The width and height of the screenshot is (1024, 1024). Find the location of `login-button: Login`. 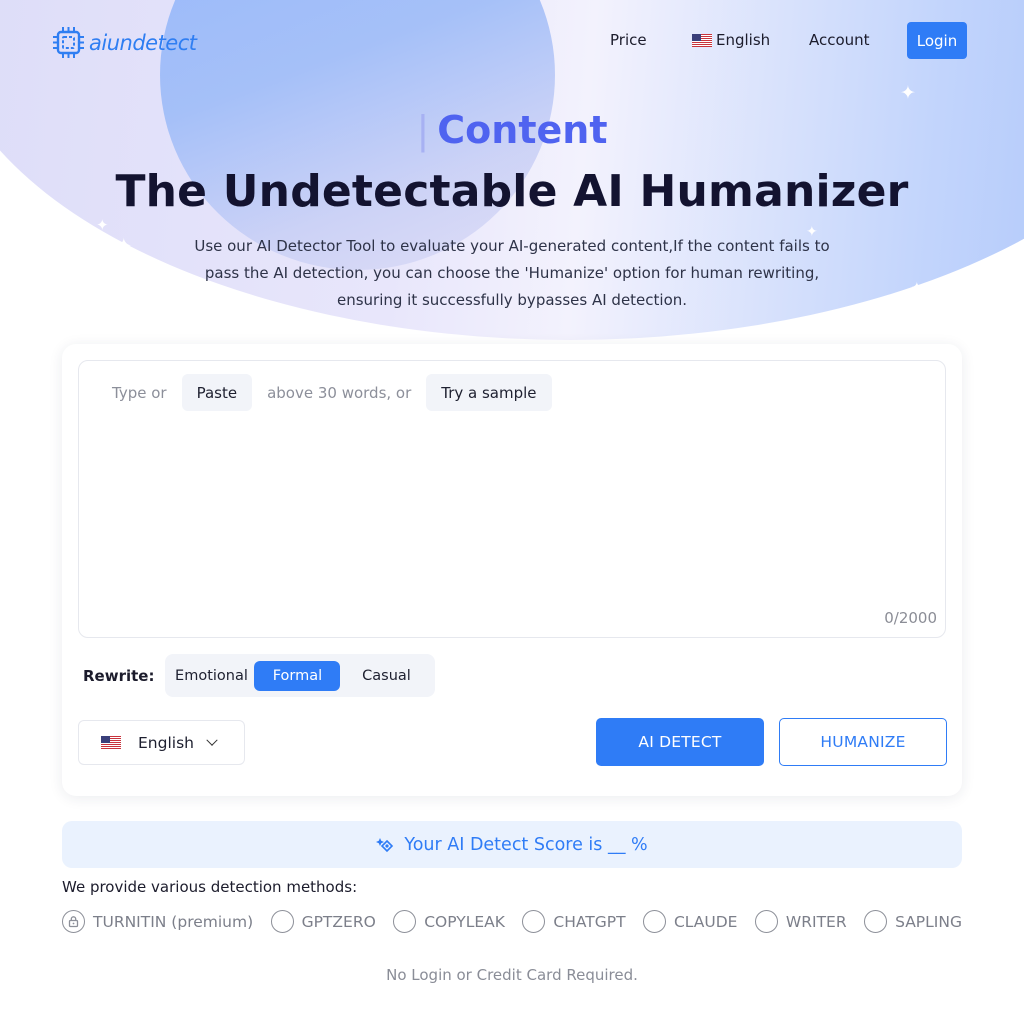

login-button: Login is located at coordinates (937, 40).